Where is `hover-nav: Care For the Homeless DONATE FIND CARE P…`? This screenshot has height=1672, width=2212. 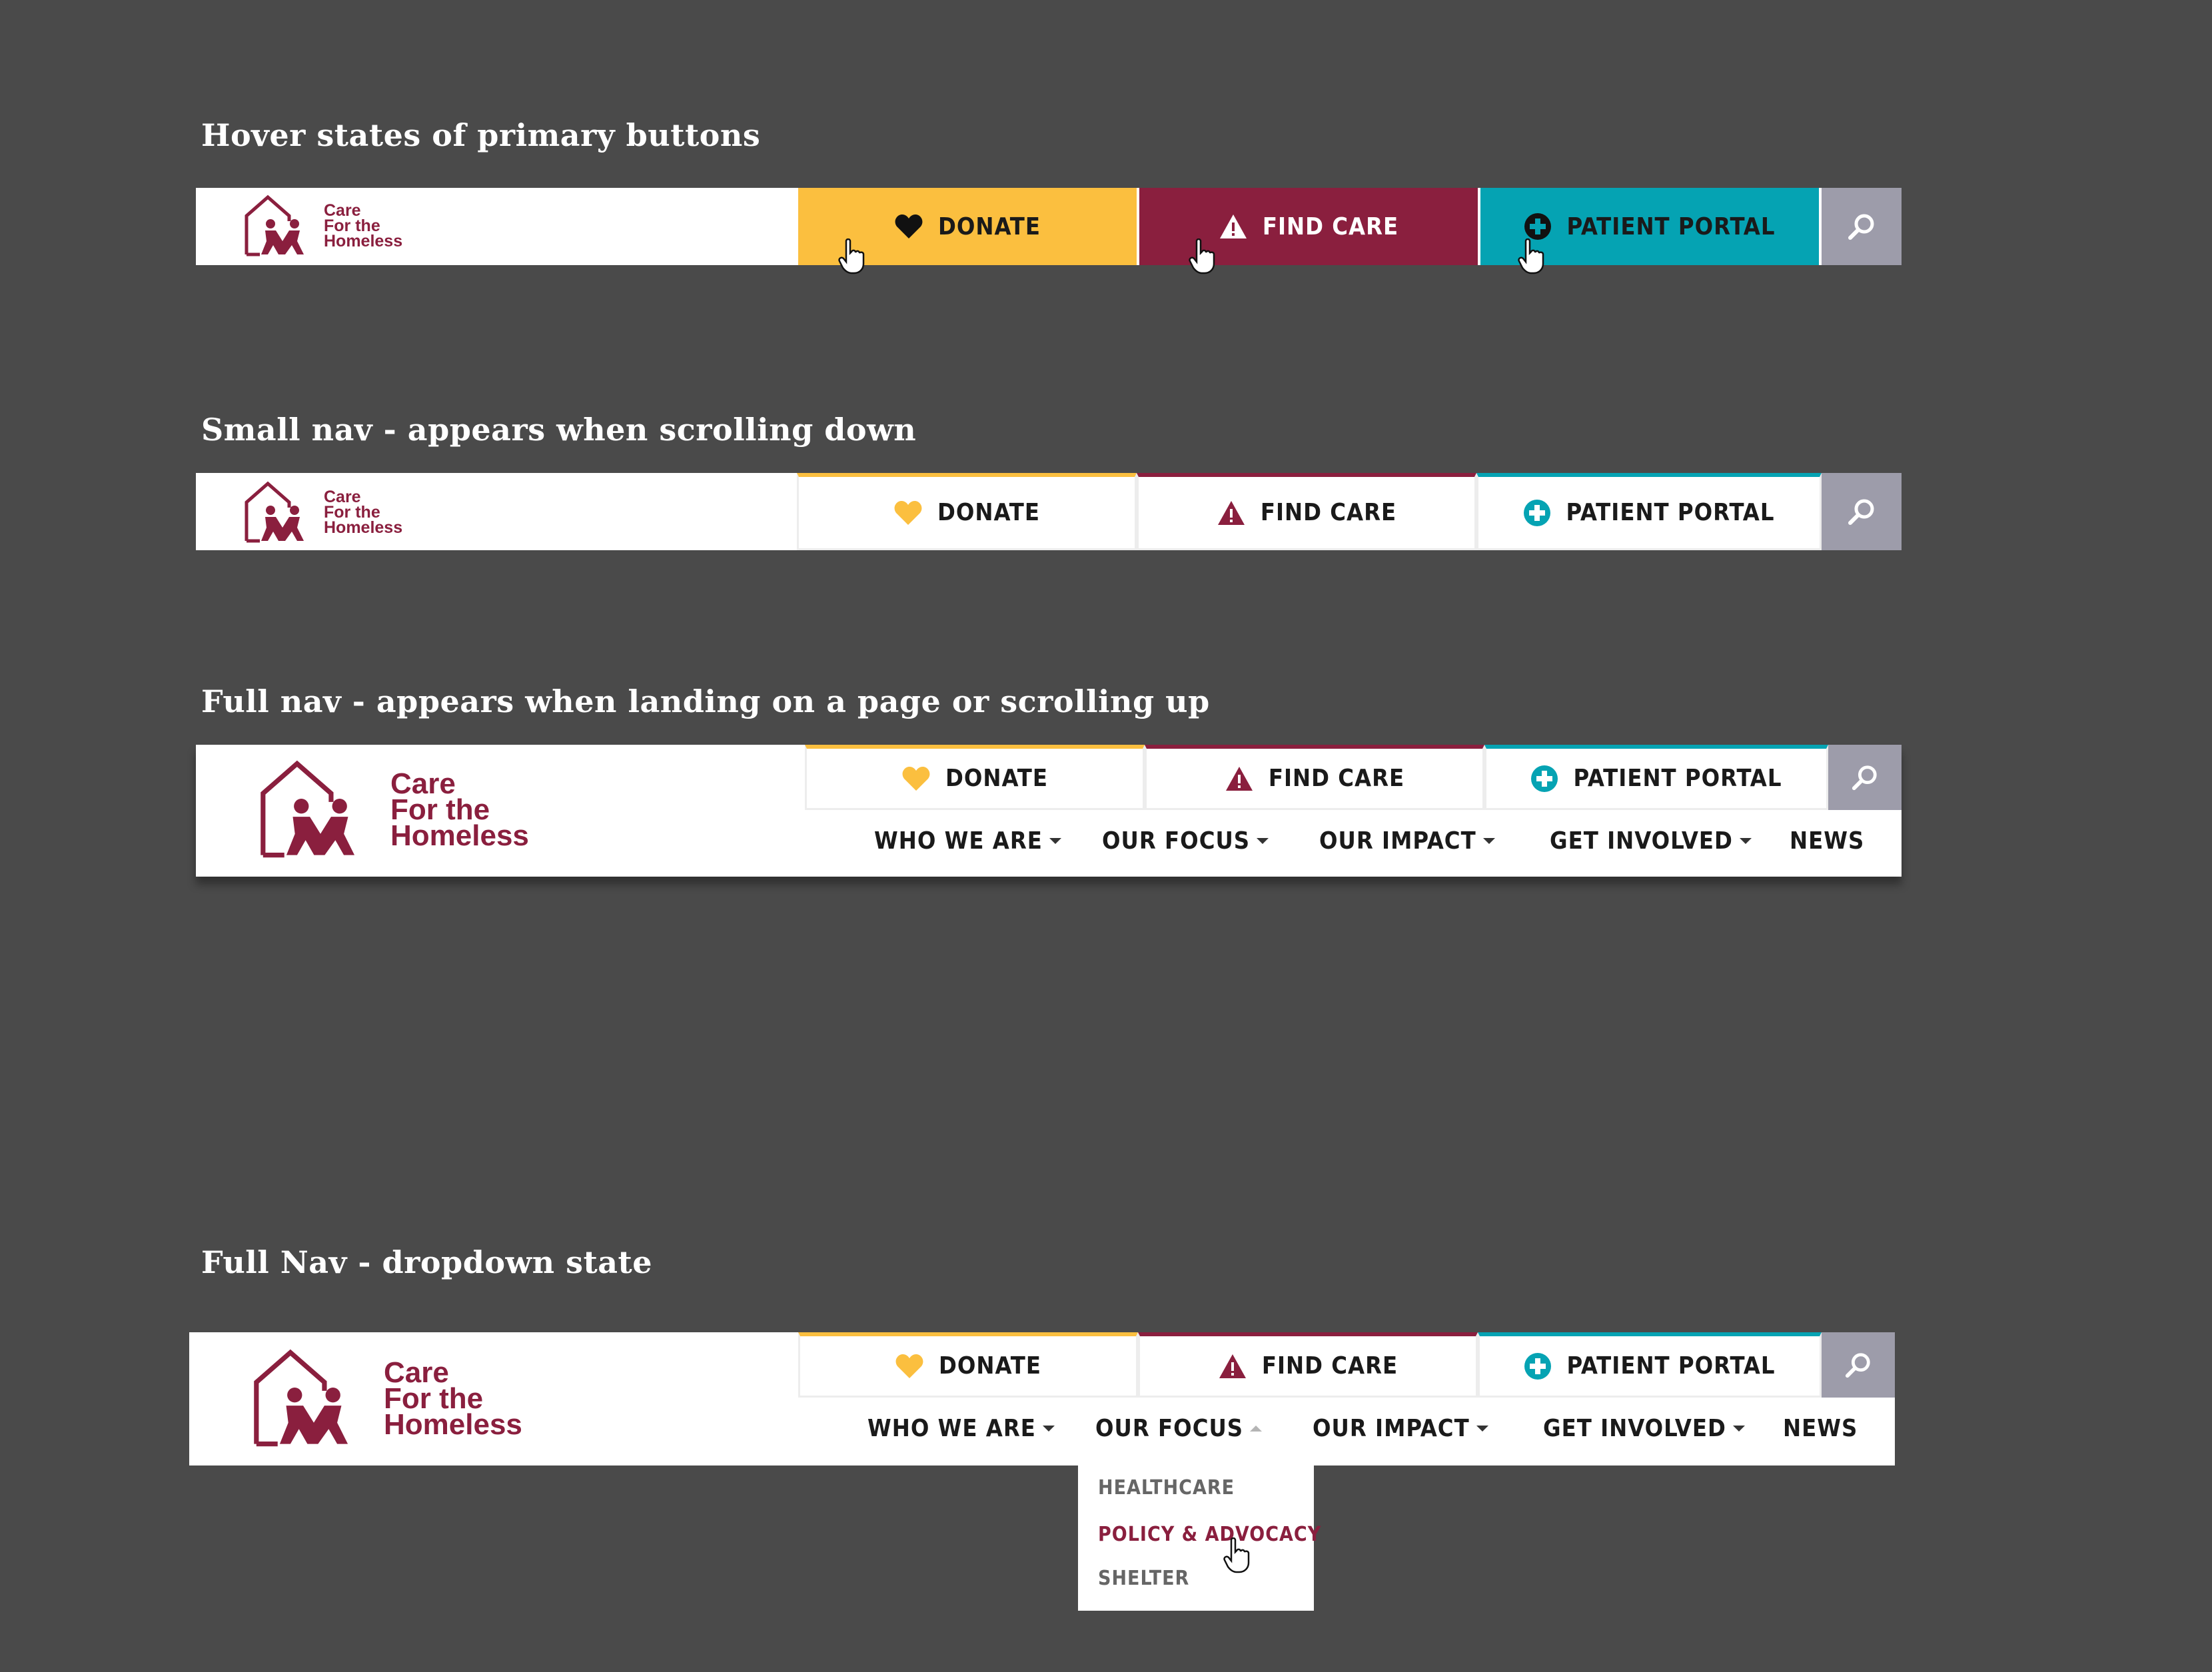 hover-nav: Care For the Homeless DONATE FIND CARE P… is located at coordinates (1049, 226).